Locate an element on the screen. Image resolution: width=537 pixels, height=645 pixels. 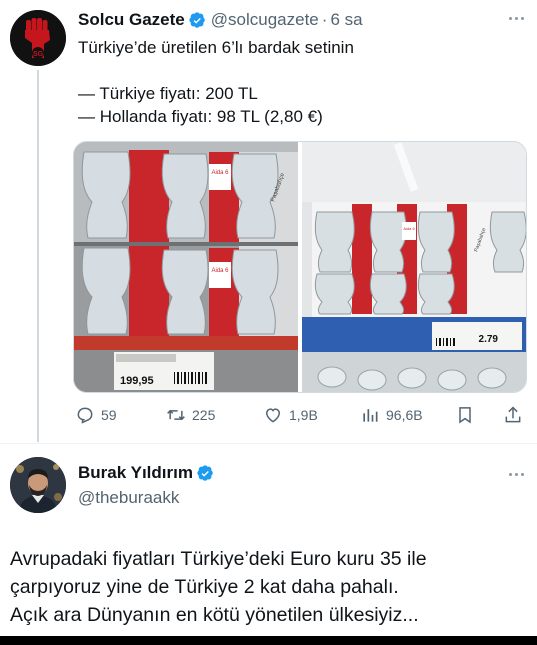
tweet-divider is located at coordinates (268, 443).